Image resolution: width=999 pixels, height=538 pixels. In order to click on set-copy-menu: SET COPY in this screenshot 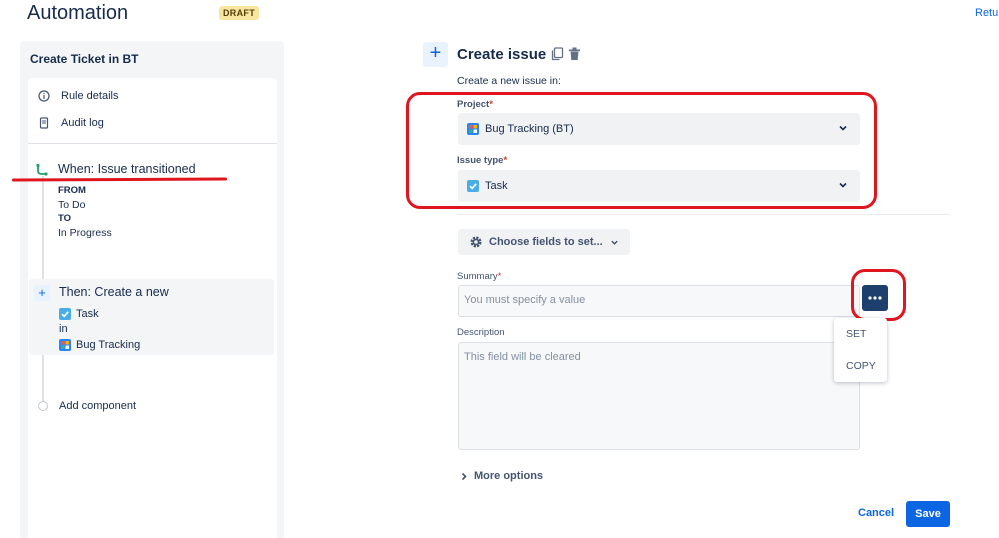, I will do `click(860, 350)`.